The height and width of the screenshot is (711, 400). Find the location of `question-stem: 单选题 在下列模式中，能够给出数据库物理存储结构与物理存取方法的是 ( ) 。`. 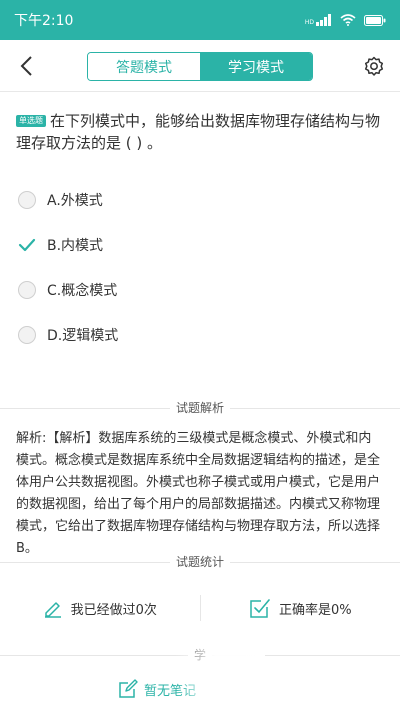

question-stem: 单选题 在下列模式中，能够给出数据库物理存储结构与物理存取方法的是 ( ) 。 is located at coordinates (200, 132).